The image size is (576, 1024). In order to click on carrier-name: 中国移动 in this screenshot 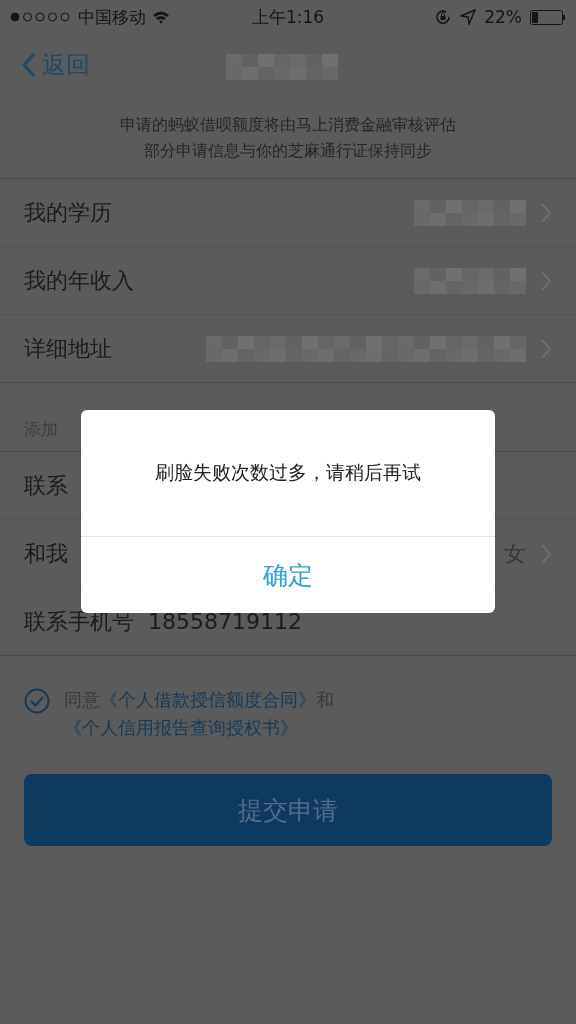, I will do `click(112, 17)`.